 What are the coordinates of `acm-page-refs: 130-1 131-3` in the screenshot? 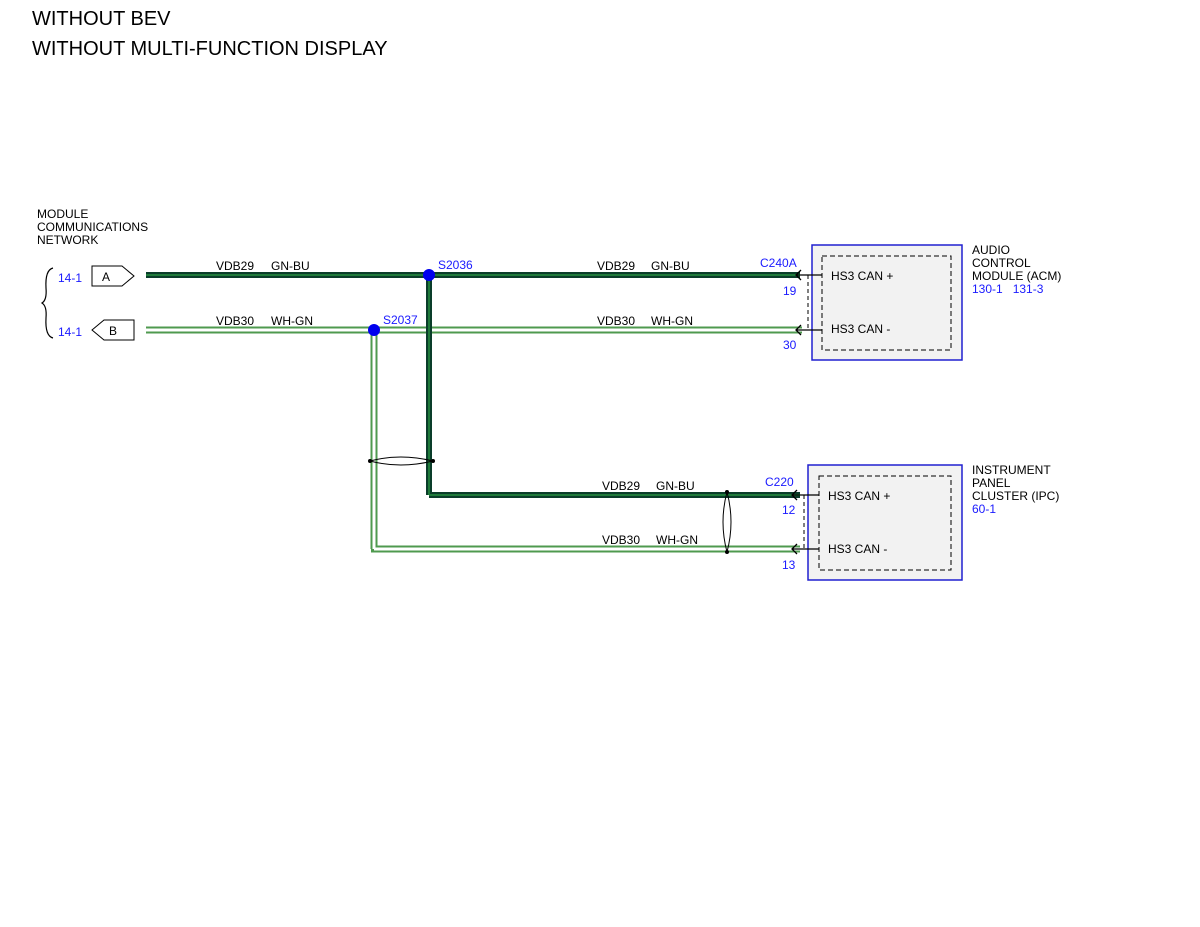 It's located at (1008, 289).